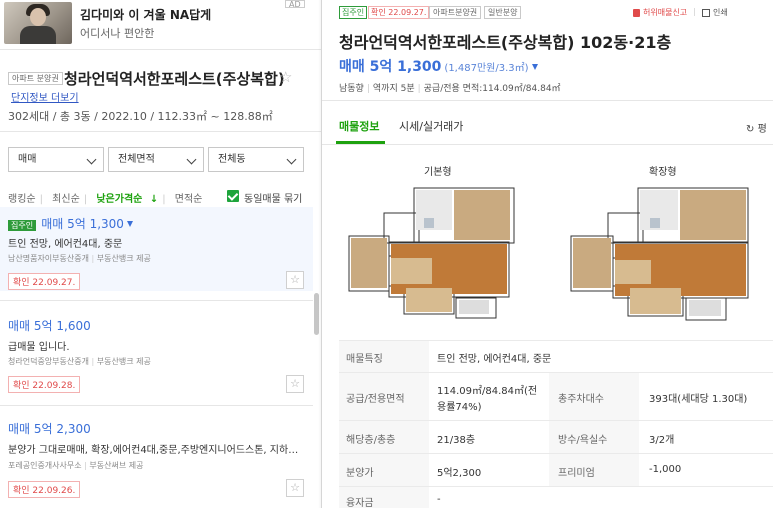 This screenshot has width=773, height=508. Describe the element at coordinates (399, 12) in the screenshot. I see `confirm-date-tag: 확인 22.09.27.` at that location.